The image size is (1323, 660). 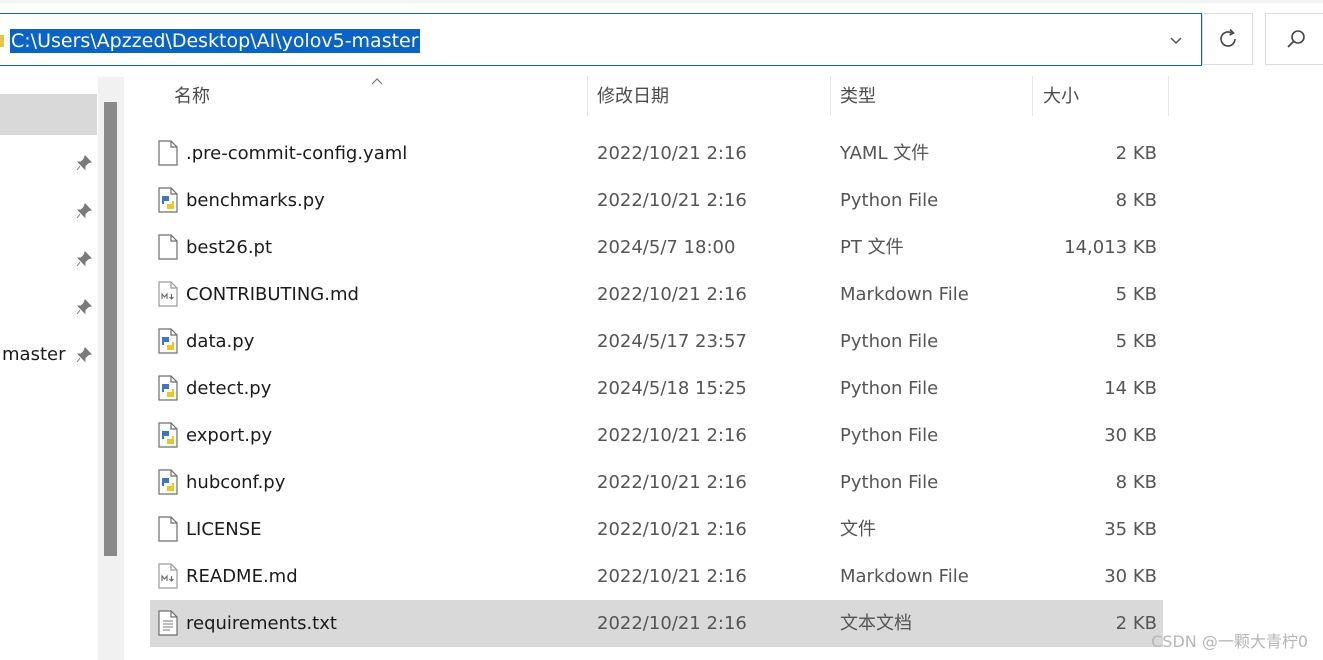 What do you see at coordinates (168, 623) in the screenshot?
I see `text-file-icon` at bounding box center [168, 623].